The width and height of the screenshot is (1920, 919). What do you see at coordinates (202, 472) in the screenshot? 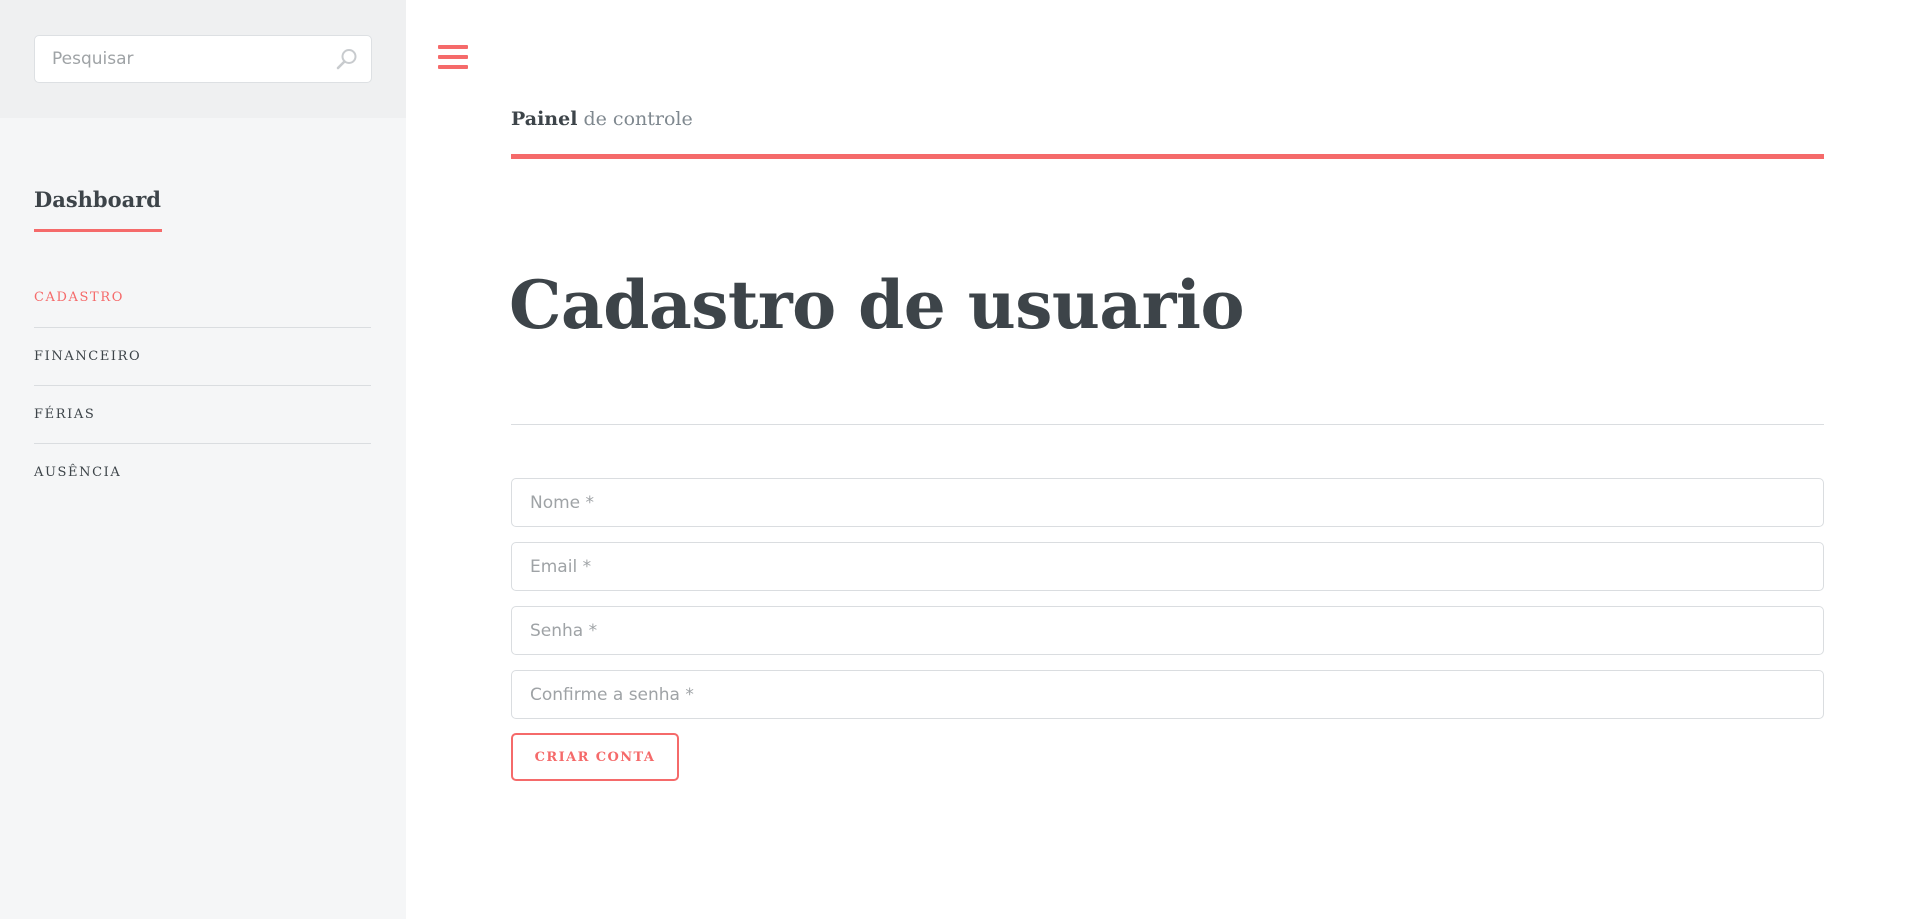
I see `sidebar-item-ausencia: AUSÊNCIA` at bounding box center [202, 472].